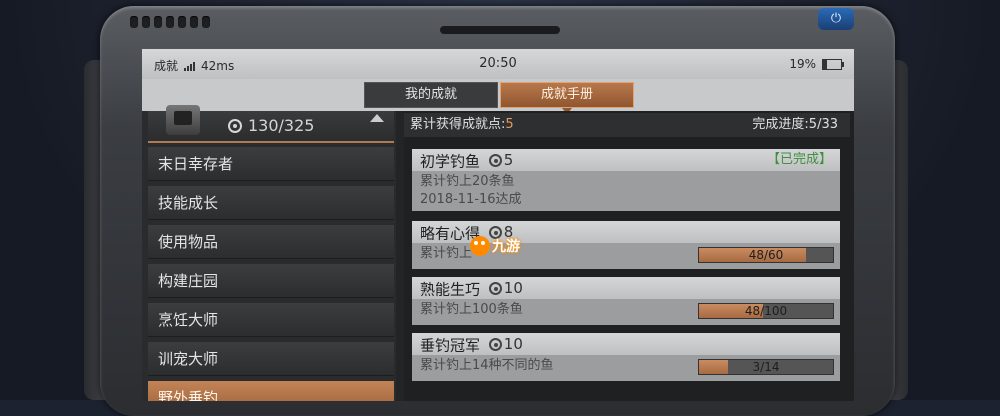 Image resolution: width=1000 pixels, height=416 pixels. I want to click on status-battery: 19%, so click(802, 64).